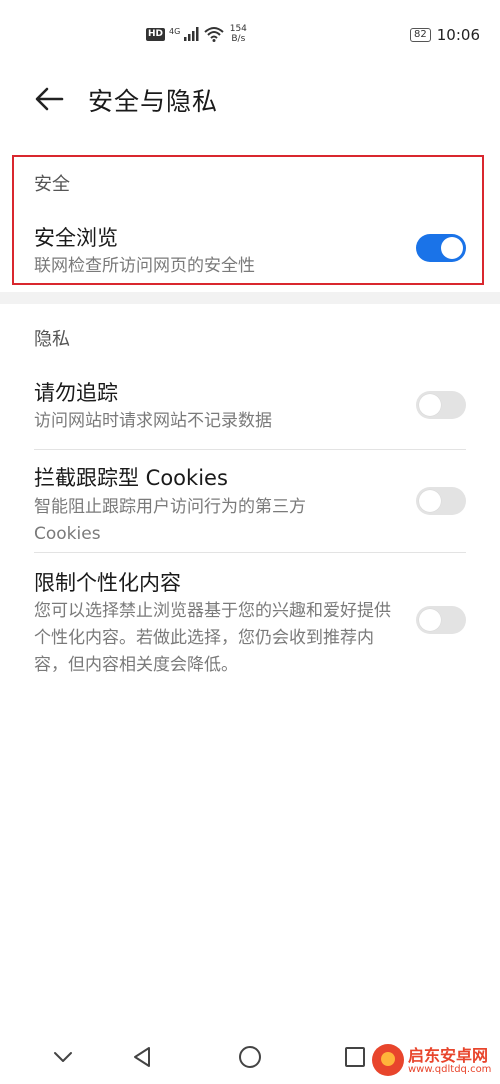  Describe the element at coordinates (131, 478) in the screenshot. I see `setting-title: 拦截跟踪型 Cookies` at that location.